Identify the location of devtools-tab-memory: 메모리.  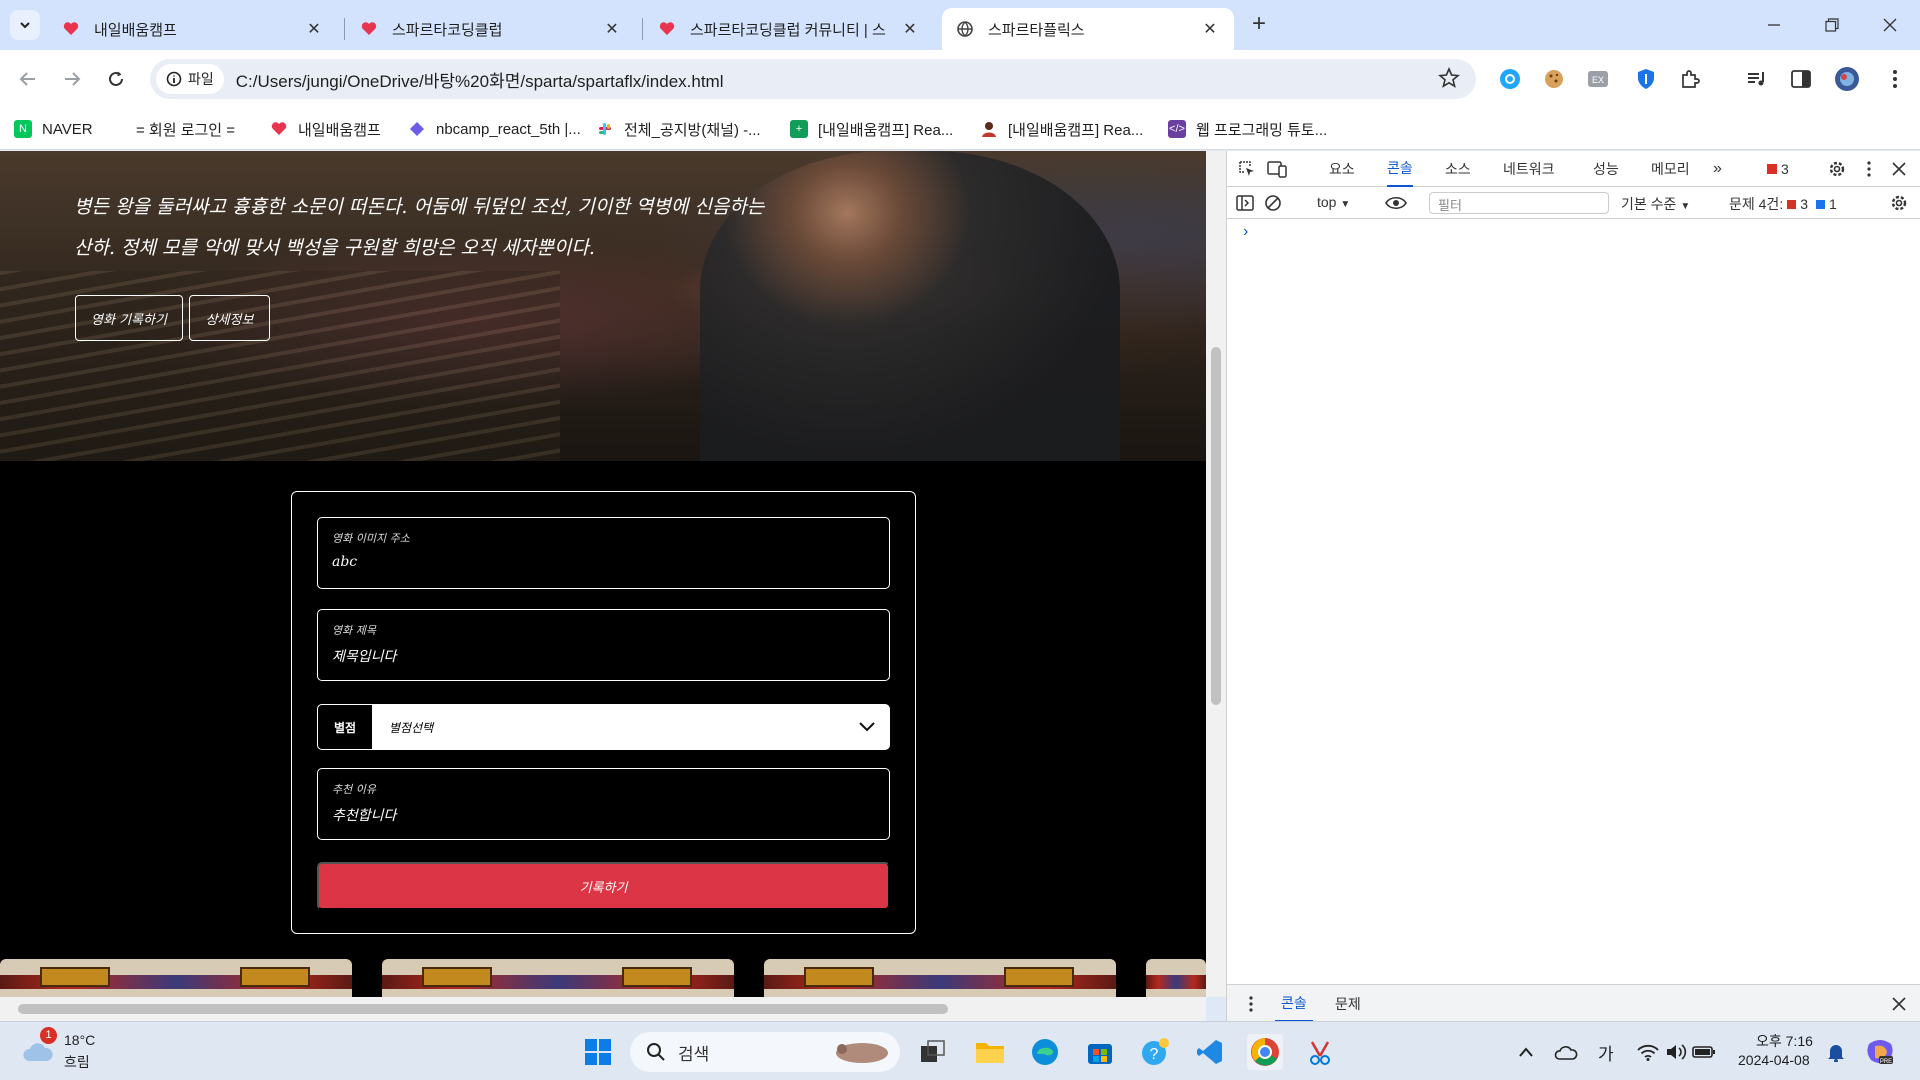
(1670, 169).